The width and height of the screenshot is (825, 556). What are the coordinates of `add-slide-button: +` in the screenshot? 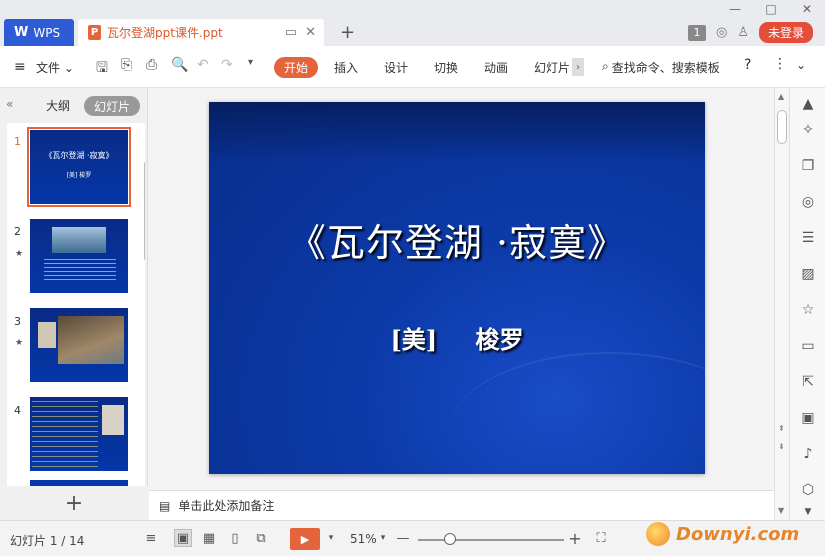 It's located at (74, 503).